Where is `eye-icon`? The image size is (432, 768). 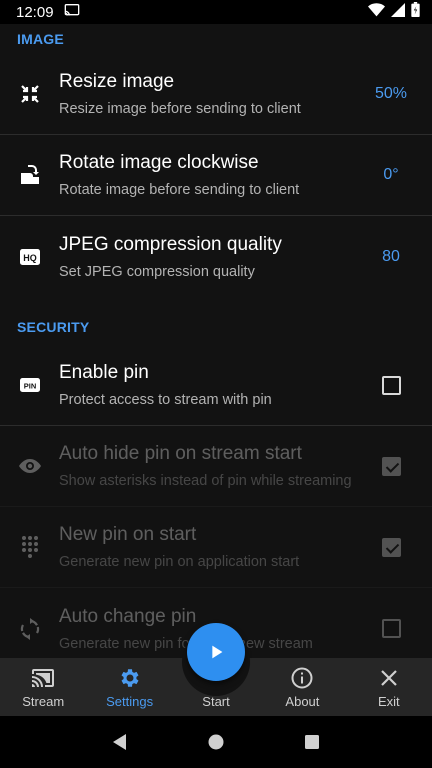
eye-icon is located at coordinates (29, 466).